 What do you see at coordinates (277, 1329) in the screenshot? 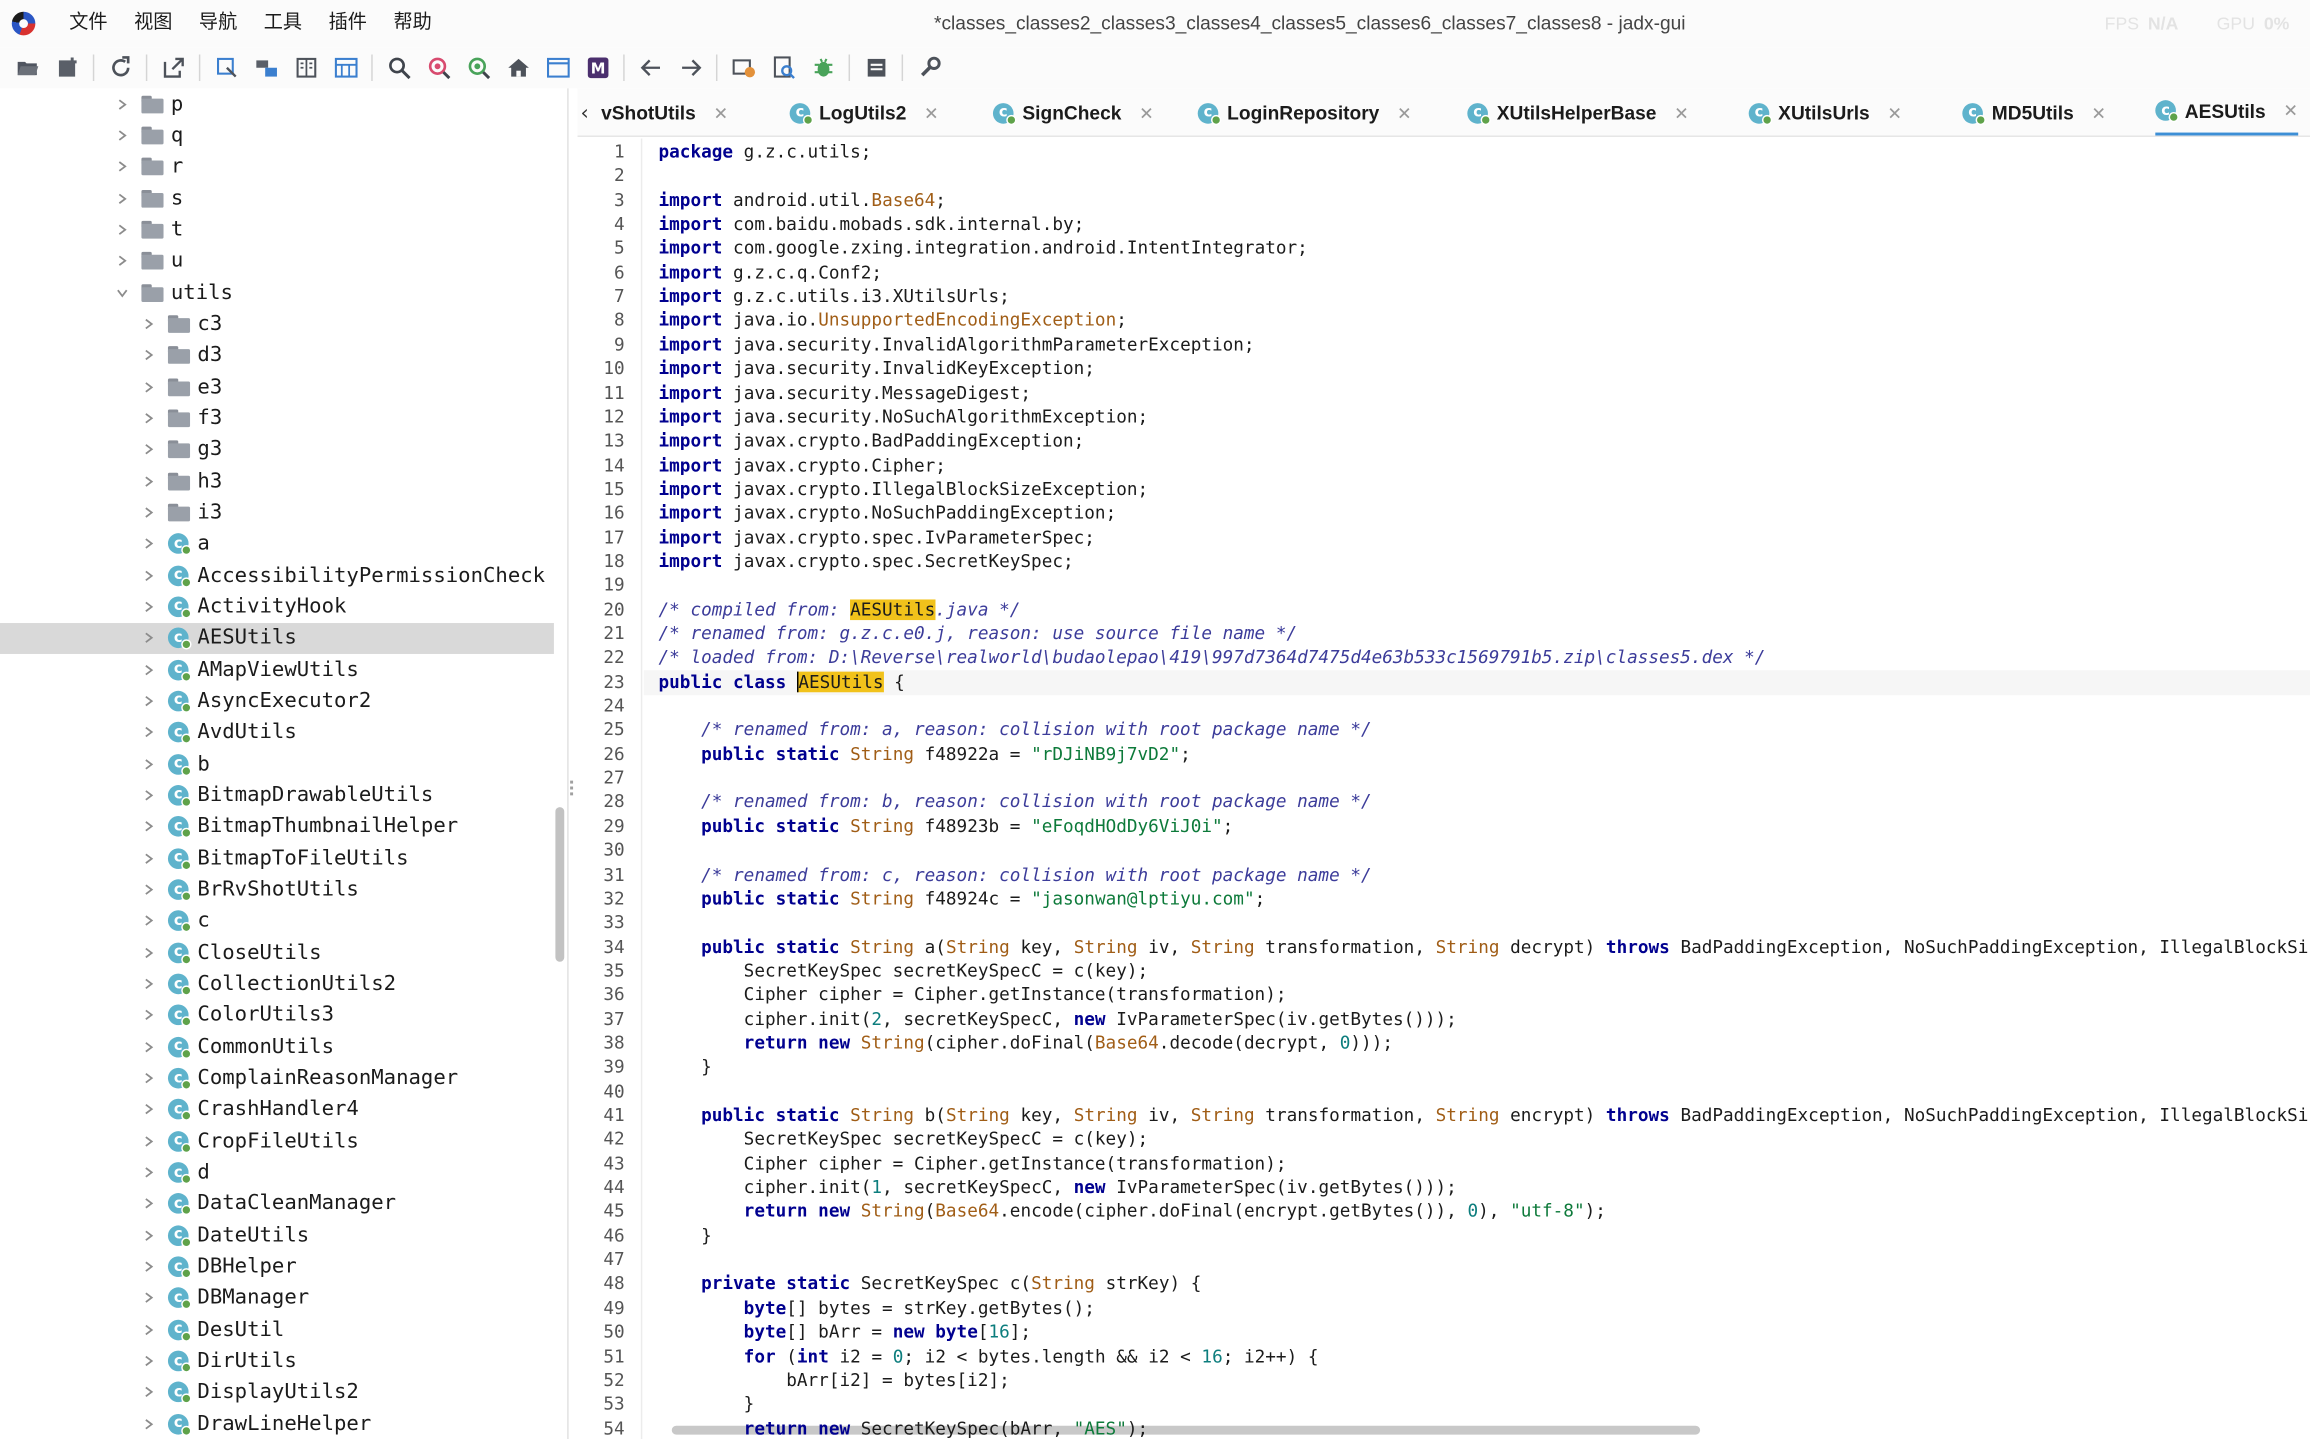
I see `tree-class-node: c DesUtil` at bounding box center [277, 1329].